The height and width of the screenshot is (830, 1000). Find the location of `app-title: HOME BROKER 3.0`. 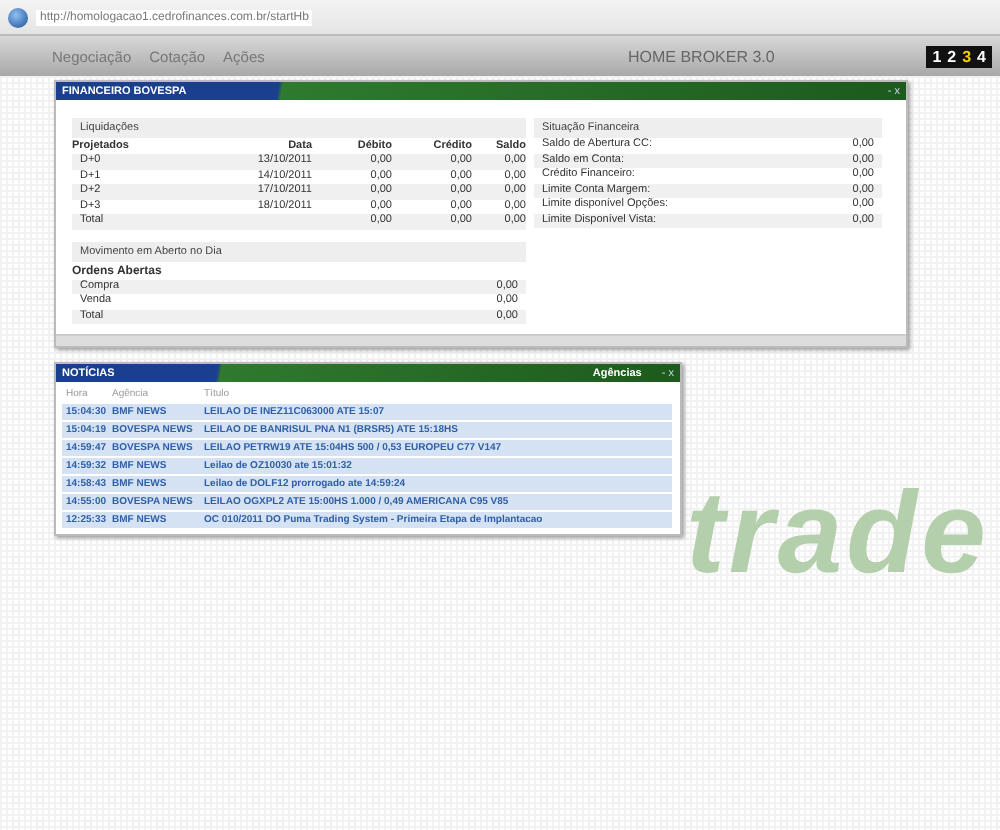

app-title: HOME BROKER 3.0 is located at coordinates (701, 56).